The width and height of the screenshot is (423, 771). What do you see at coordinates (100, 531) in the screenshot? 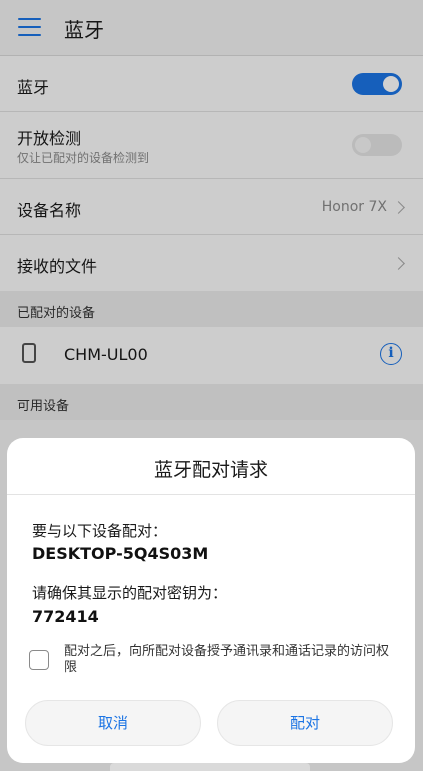
I see `pair-with-label: 要与以下设备配对：` at bounding box center [100, 531].